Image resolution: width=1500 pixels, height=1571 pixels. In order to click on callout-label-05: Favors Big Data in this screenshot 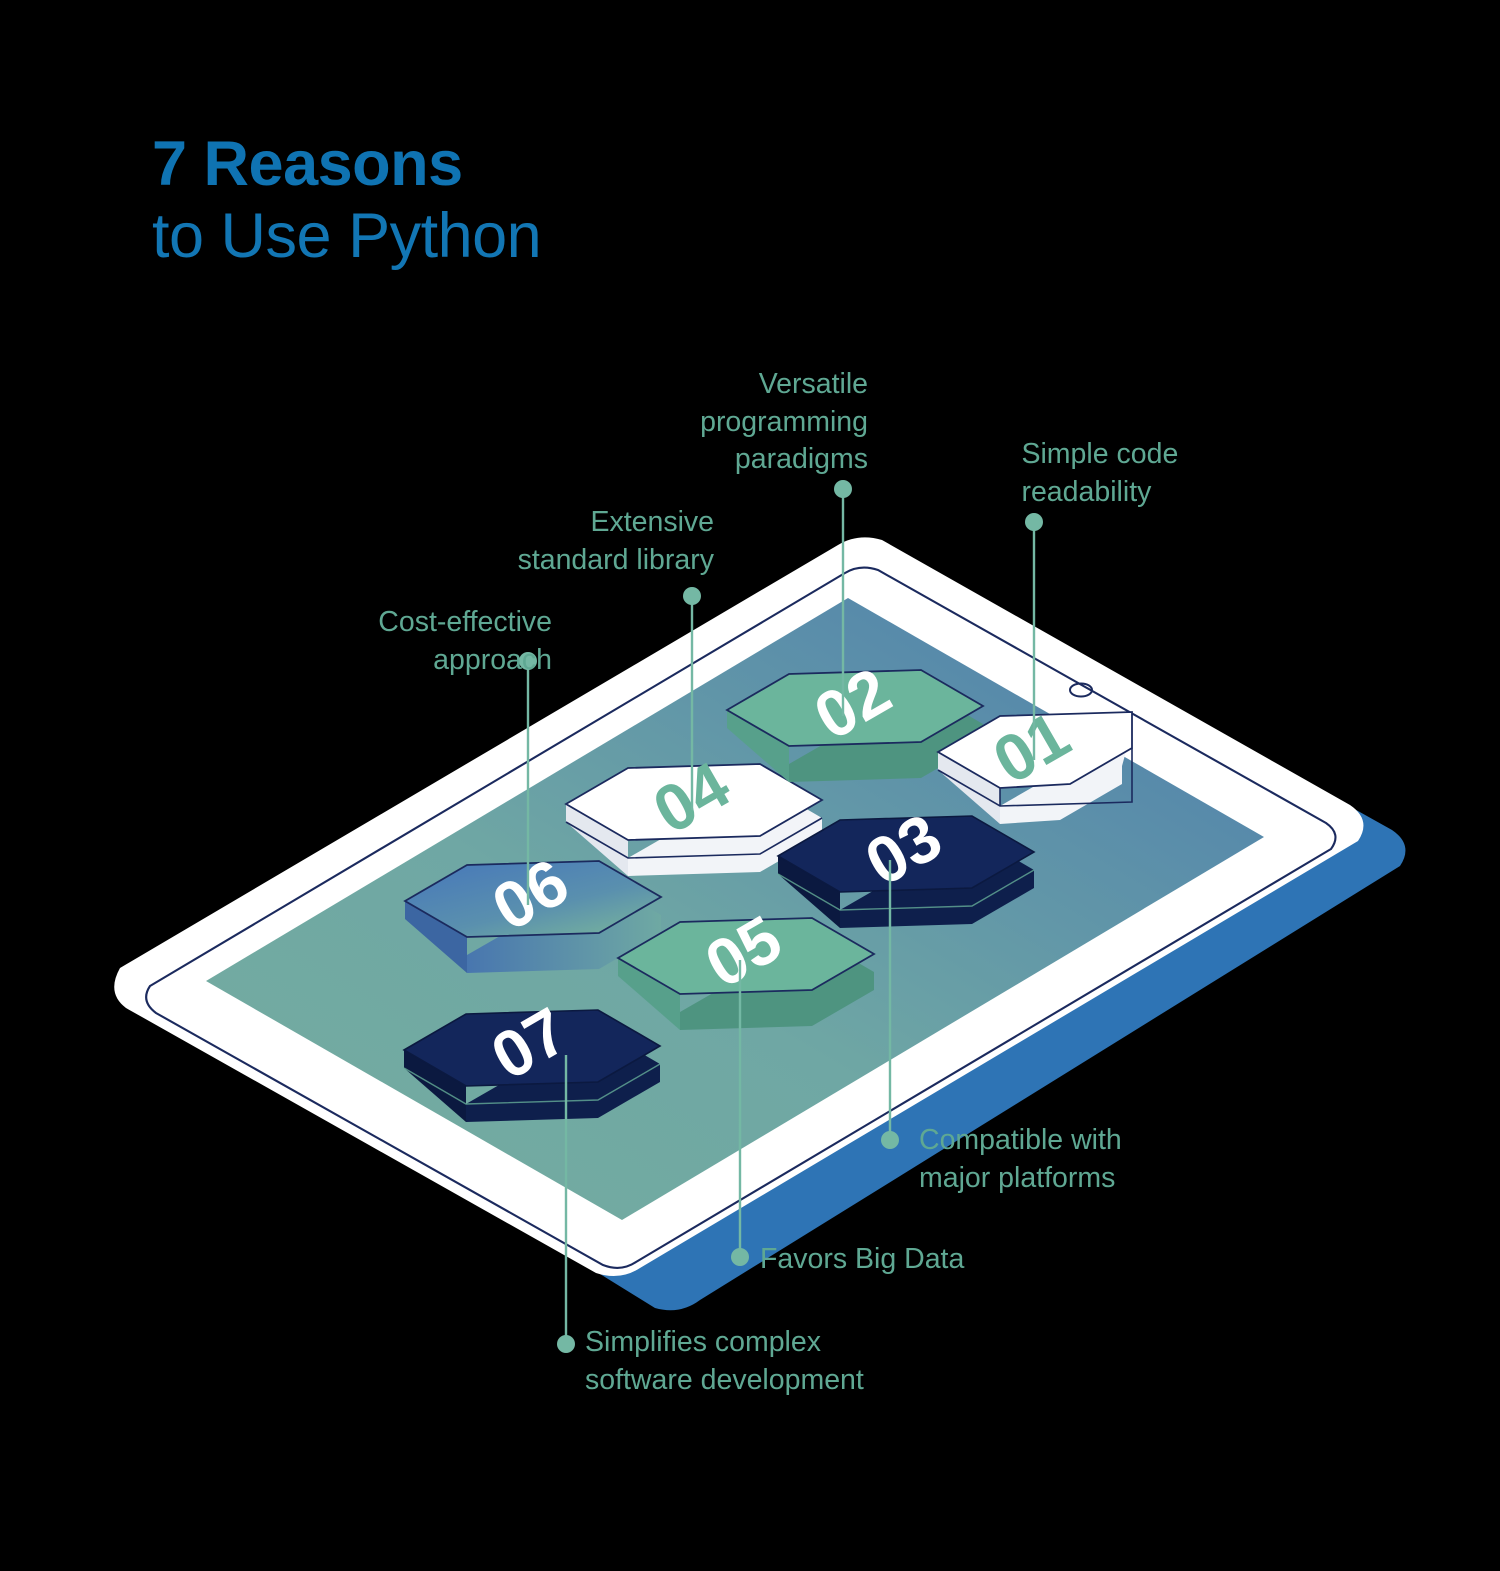, I will do `click(862, 1259)`.